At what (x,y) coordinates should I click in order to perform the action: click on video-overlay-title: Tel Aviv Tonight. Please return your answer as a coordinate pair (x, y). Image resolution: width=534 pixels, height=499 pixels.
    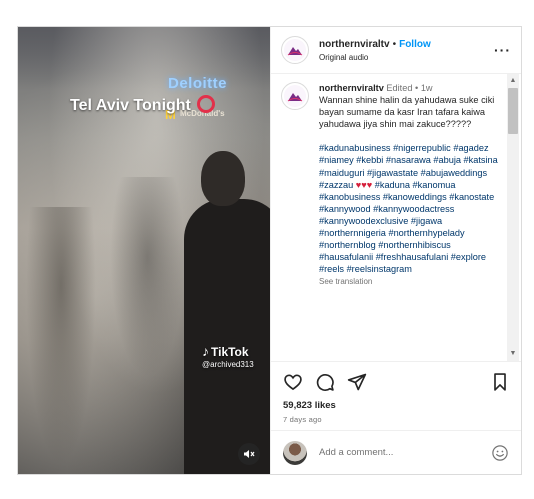
    Looking at the image, I should click on (143, 105).